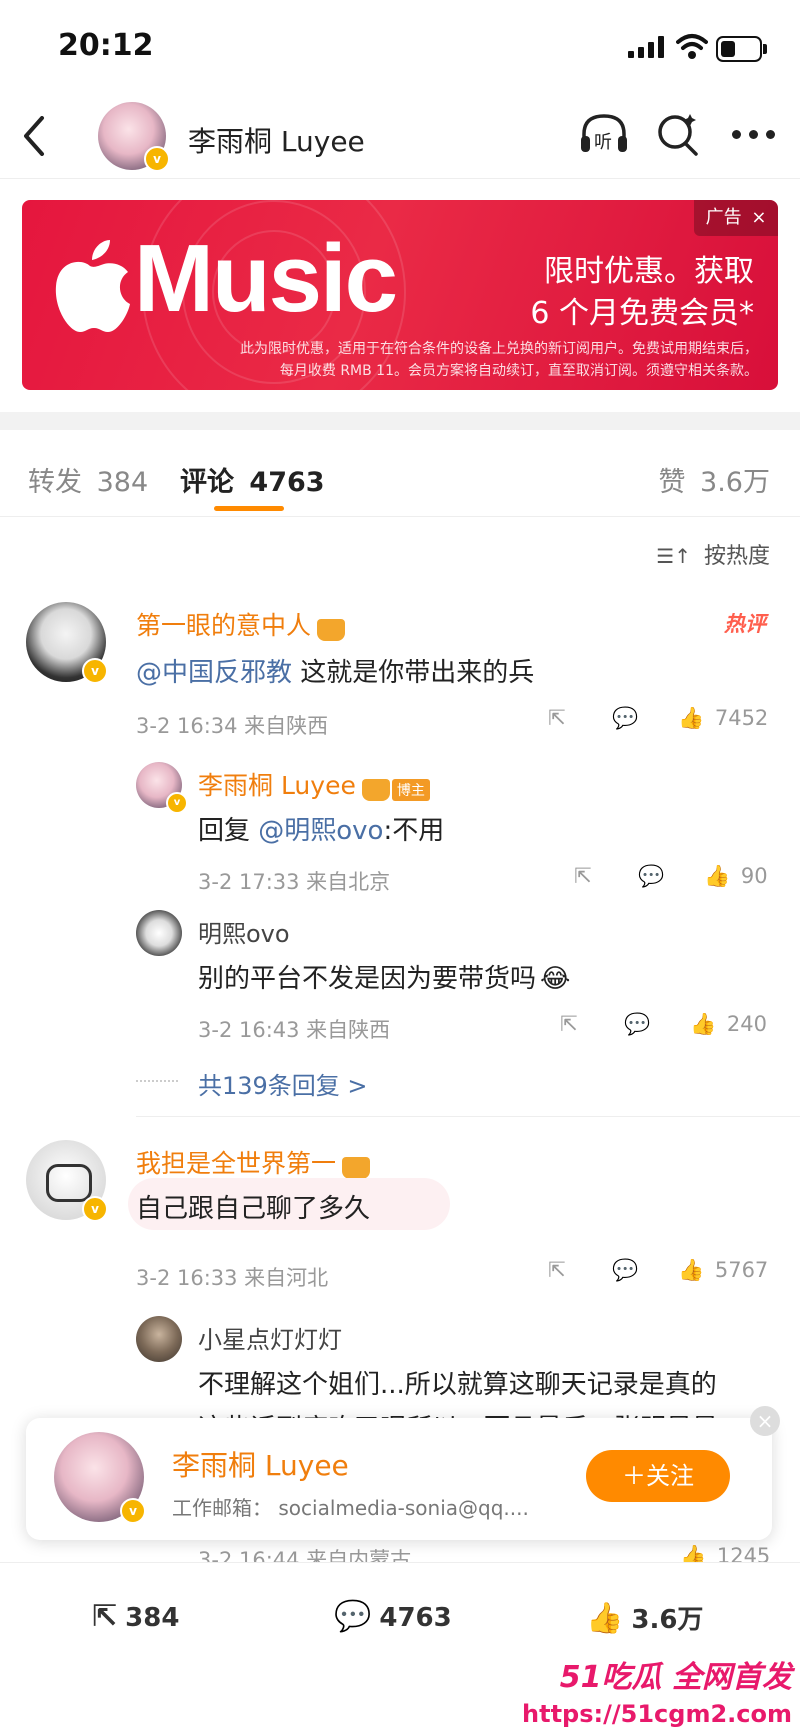 The height and width of the screenshot is (1731, 800). I want to click on watermark: 51吃瓜 全网首发 https://51cgm2.com, so click(657, 1690).